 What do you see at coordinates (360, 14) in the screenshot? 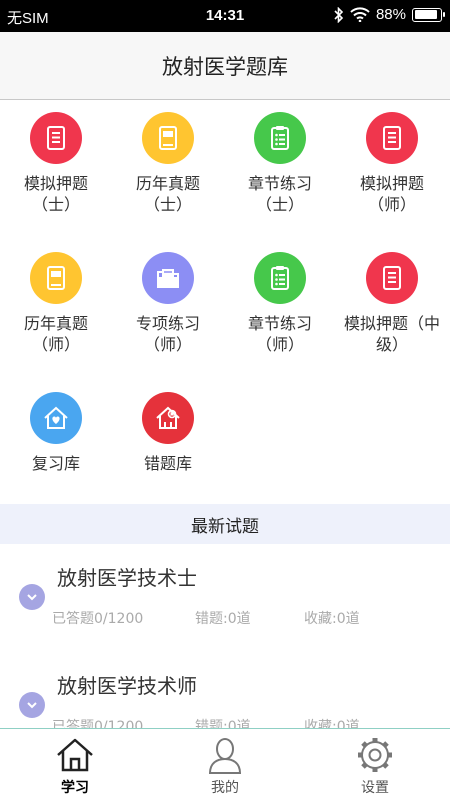
I see `wifi-icon` at bounding box center [360, 14].